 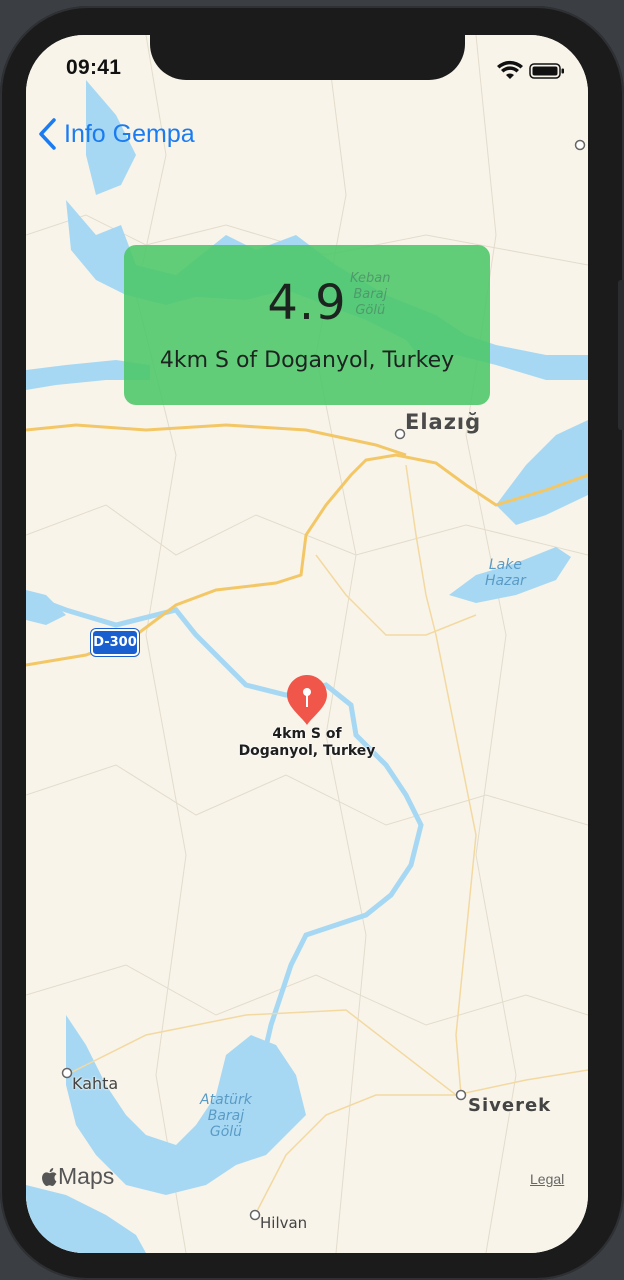 What do you see at coordinates (307, 303) in the screenshot?
I see `magnitude-value: 4.9` at bounding box center [307, 303].